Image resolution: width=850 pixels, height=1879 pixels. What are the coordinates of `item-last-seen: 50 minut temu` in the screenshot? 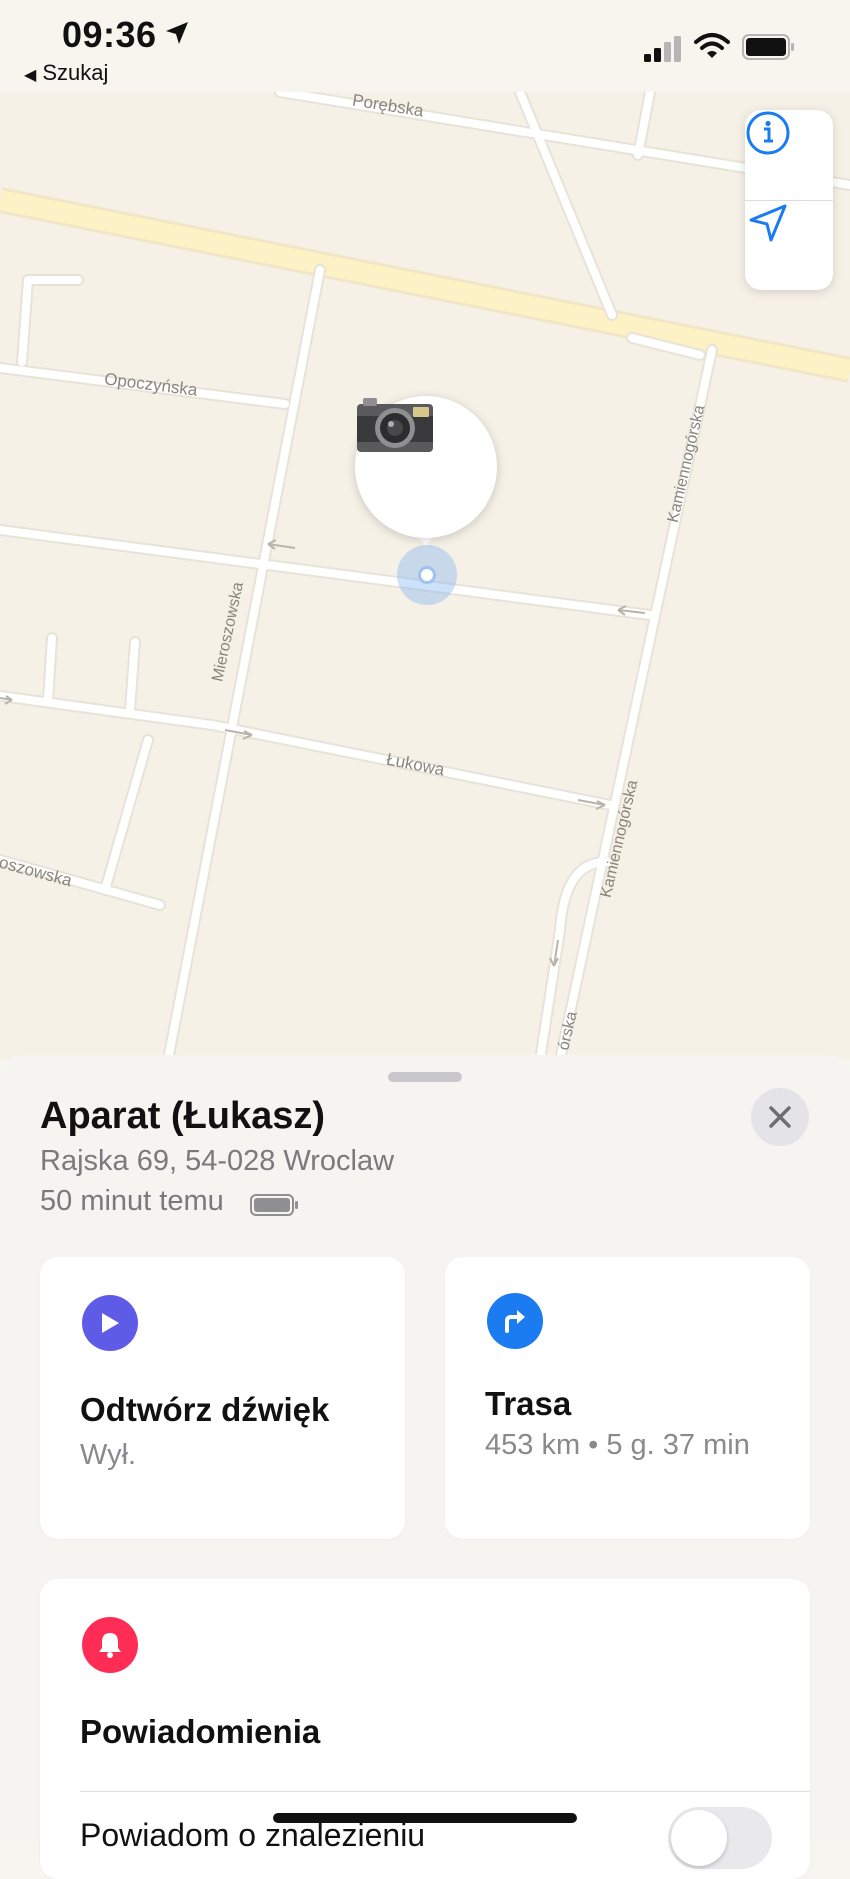 It's located at (132, 1201).